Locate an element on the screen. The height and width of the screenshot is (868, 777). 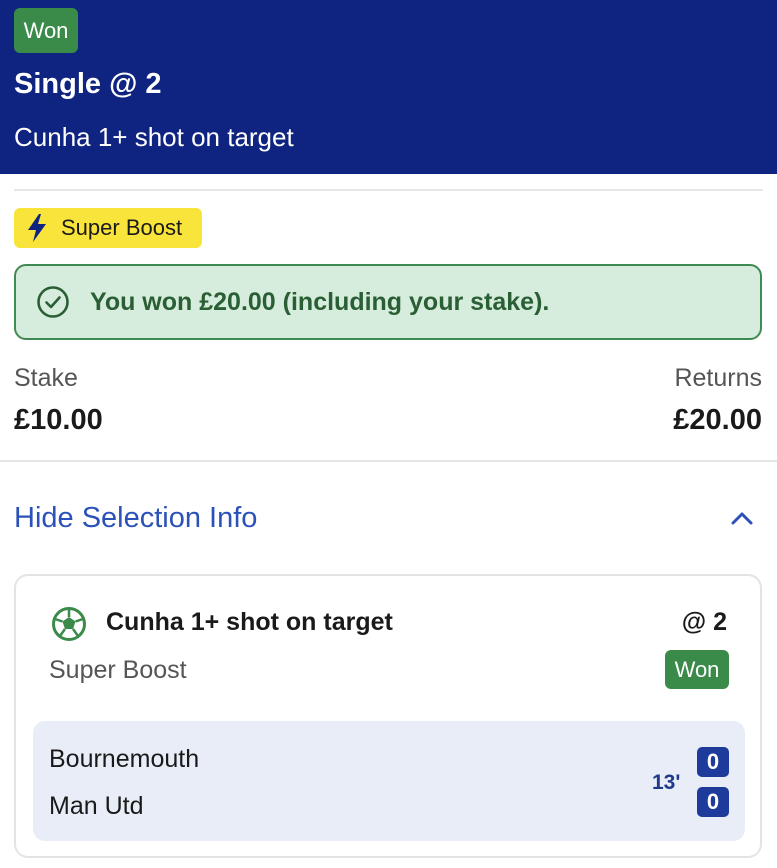
lightning-bolt-icon is located at coordinates (37, 228).